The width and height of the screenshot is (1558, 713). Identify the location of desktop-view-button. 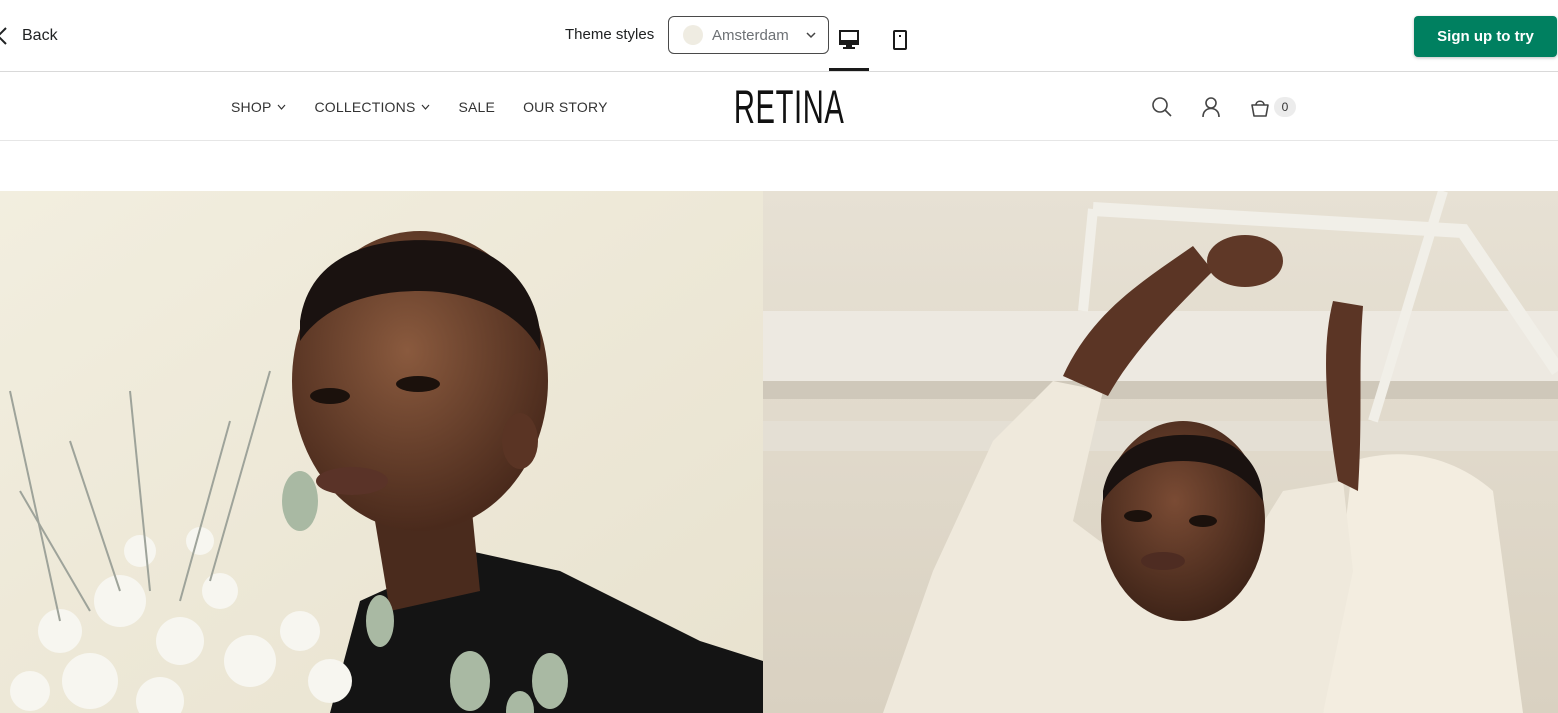
(849, 40).